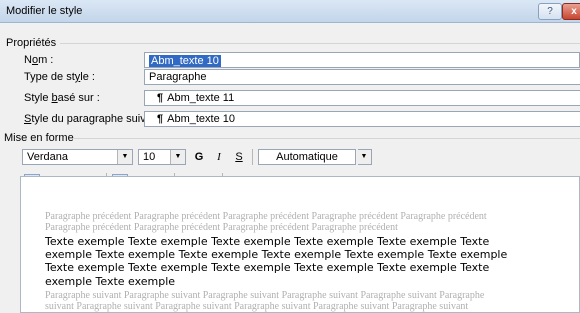 Image resolution: width=580 pixels, height=313 pixels. What do you see at coordinates (62, 98) in the screenshot?
I see `base-label: Style basé sur :` at bounding box center [62, 98].